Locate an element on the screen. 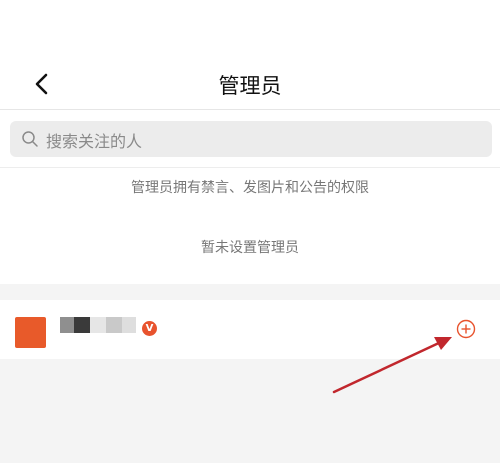 The width and height of the screenshot is (500, 463). blurred-username is located at coordinates (100, 325).